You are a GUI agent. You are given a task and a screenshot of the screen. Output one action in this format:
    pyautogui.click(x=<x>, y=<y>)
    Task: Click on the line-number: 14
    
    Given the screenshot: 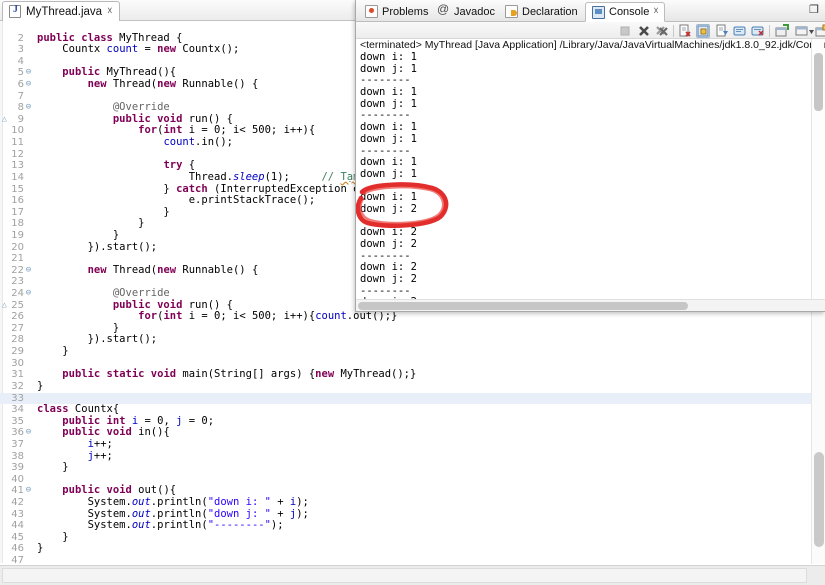 What is the action you would take?
    pyautogui.click(x=17, y=177)
    